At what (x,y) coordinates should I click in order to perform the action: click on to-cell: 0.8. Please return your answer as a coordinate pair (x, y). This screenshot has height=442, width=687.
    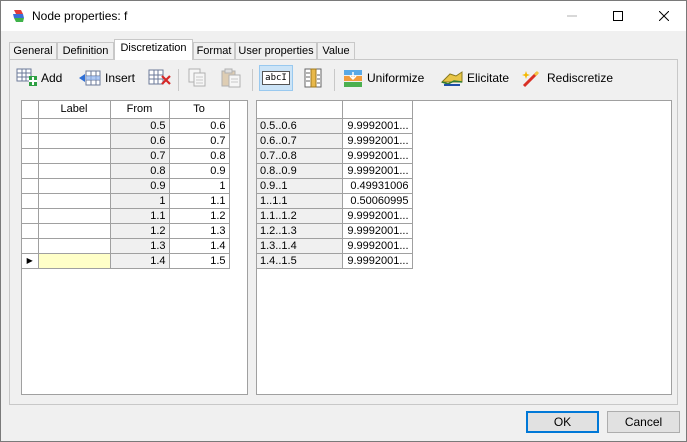
    Looking at the image, I should click on (199, 156).